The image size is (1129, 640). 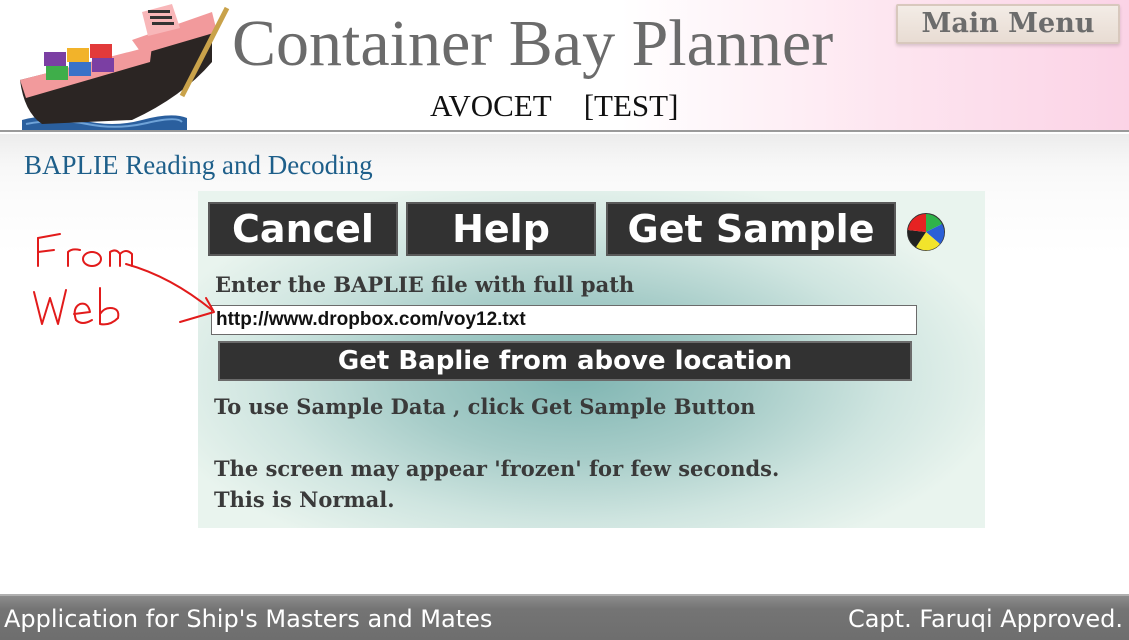 I want to click on get-sample-button: Get Sample, so click(x=751, y=229).